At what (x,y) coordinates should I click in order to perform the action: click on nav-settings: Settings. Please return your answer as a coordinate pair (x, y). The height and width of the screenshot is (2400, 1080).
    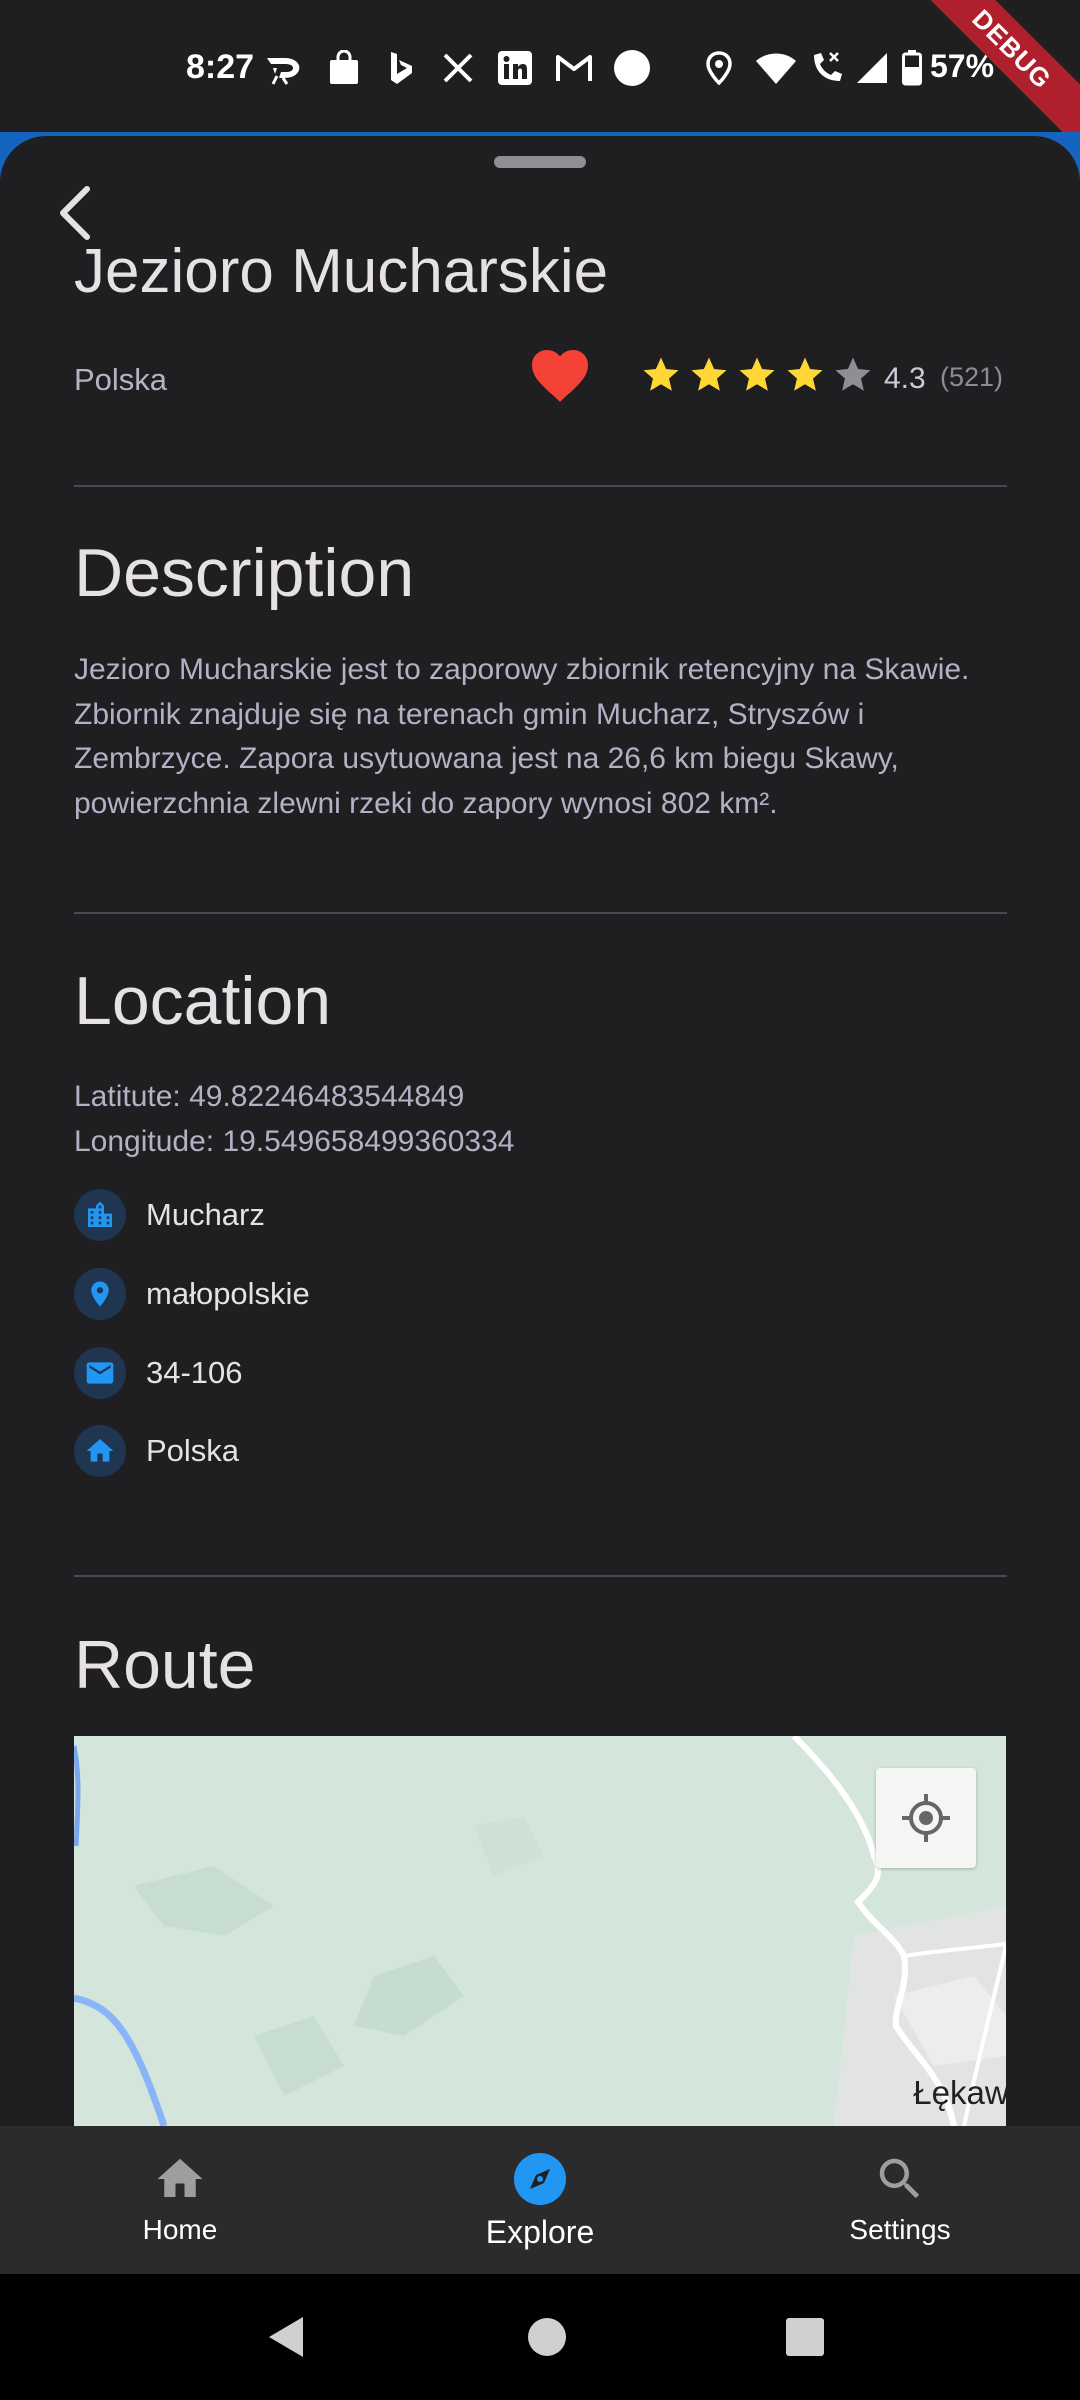
    Looking at the image, I should click on (900, 2200).